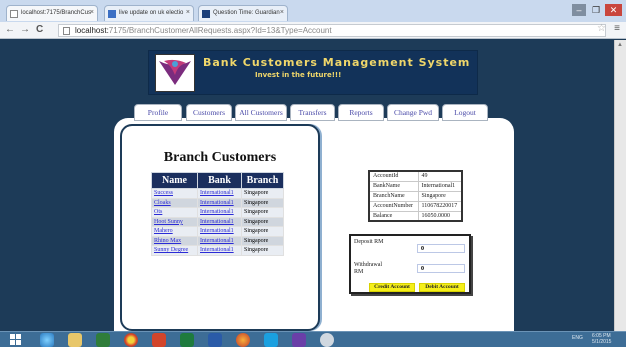  What do you see at coordinates (175, 73) in the screenshot?
I see `bank-logo` at bounding box center [175, 73].